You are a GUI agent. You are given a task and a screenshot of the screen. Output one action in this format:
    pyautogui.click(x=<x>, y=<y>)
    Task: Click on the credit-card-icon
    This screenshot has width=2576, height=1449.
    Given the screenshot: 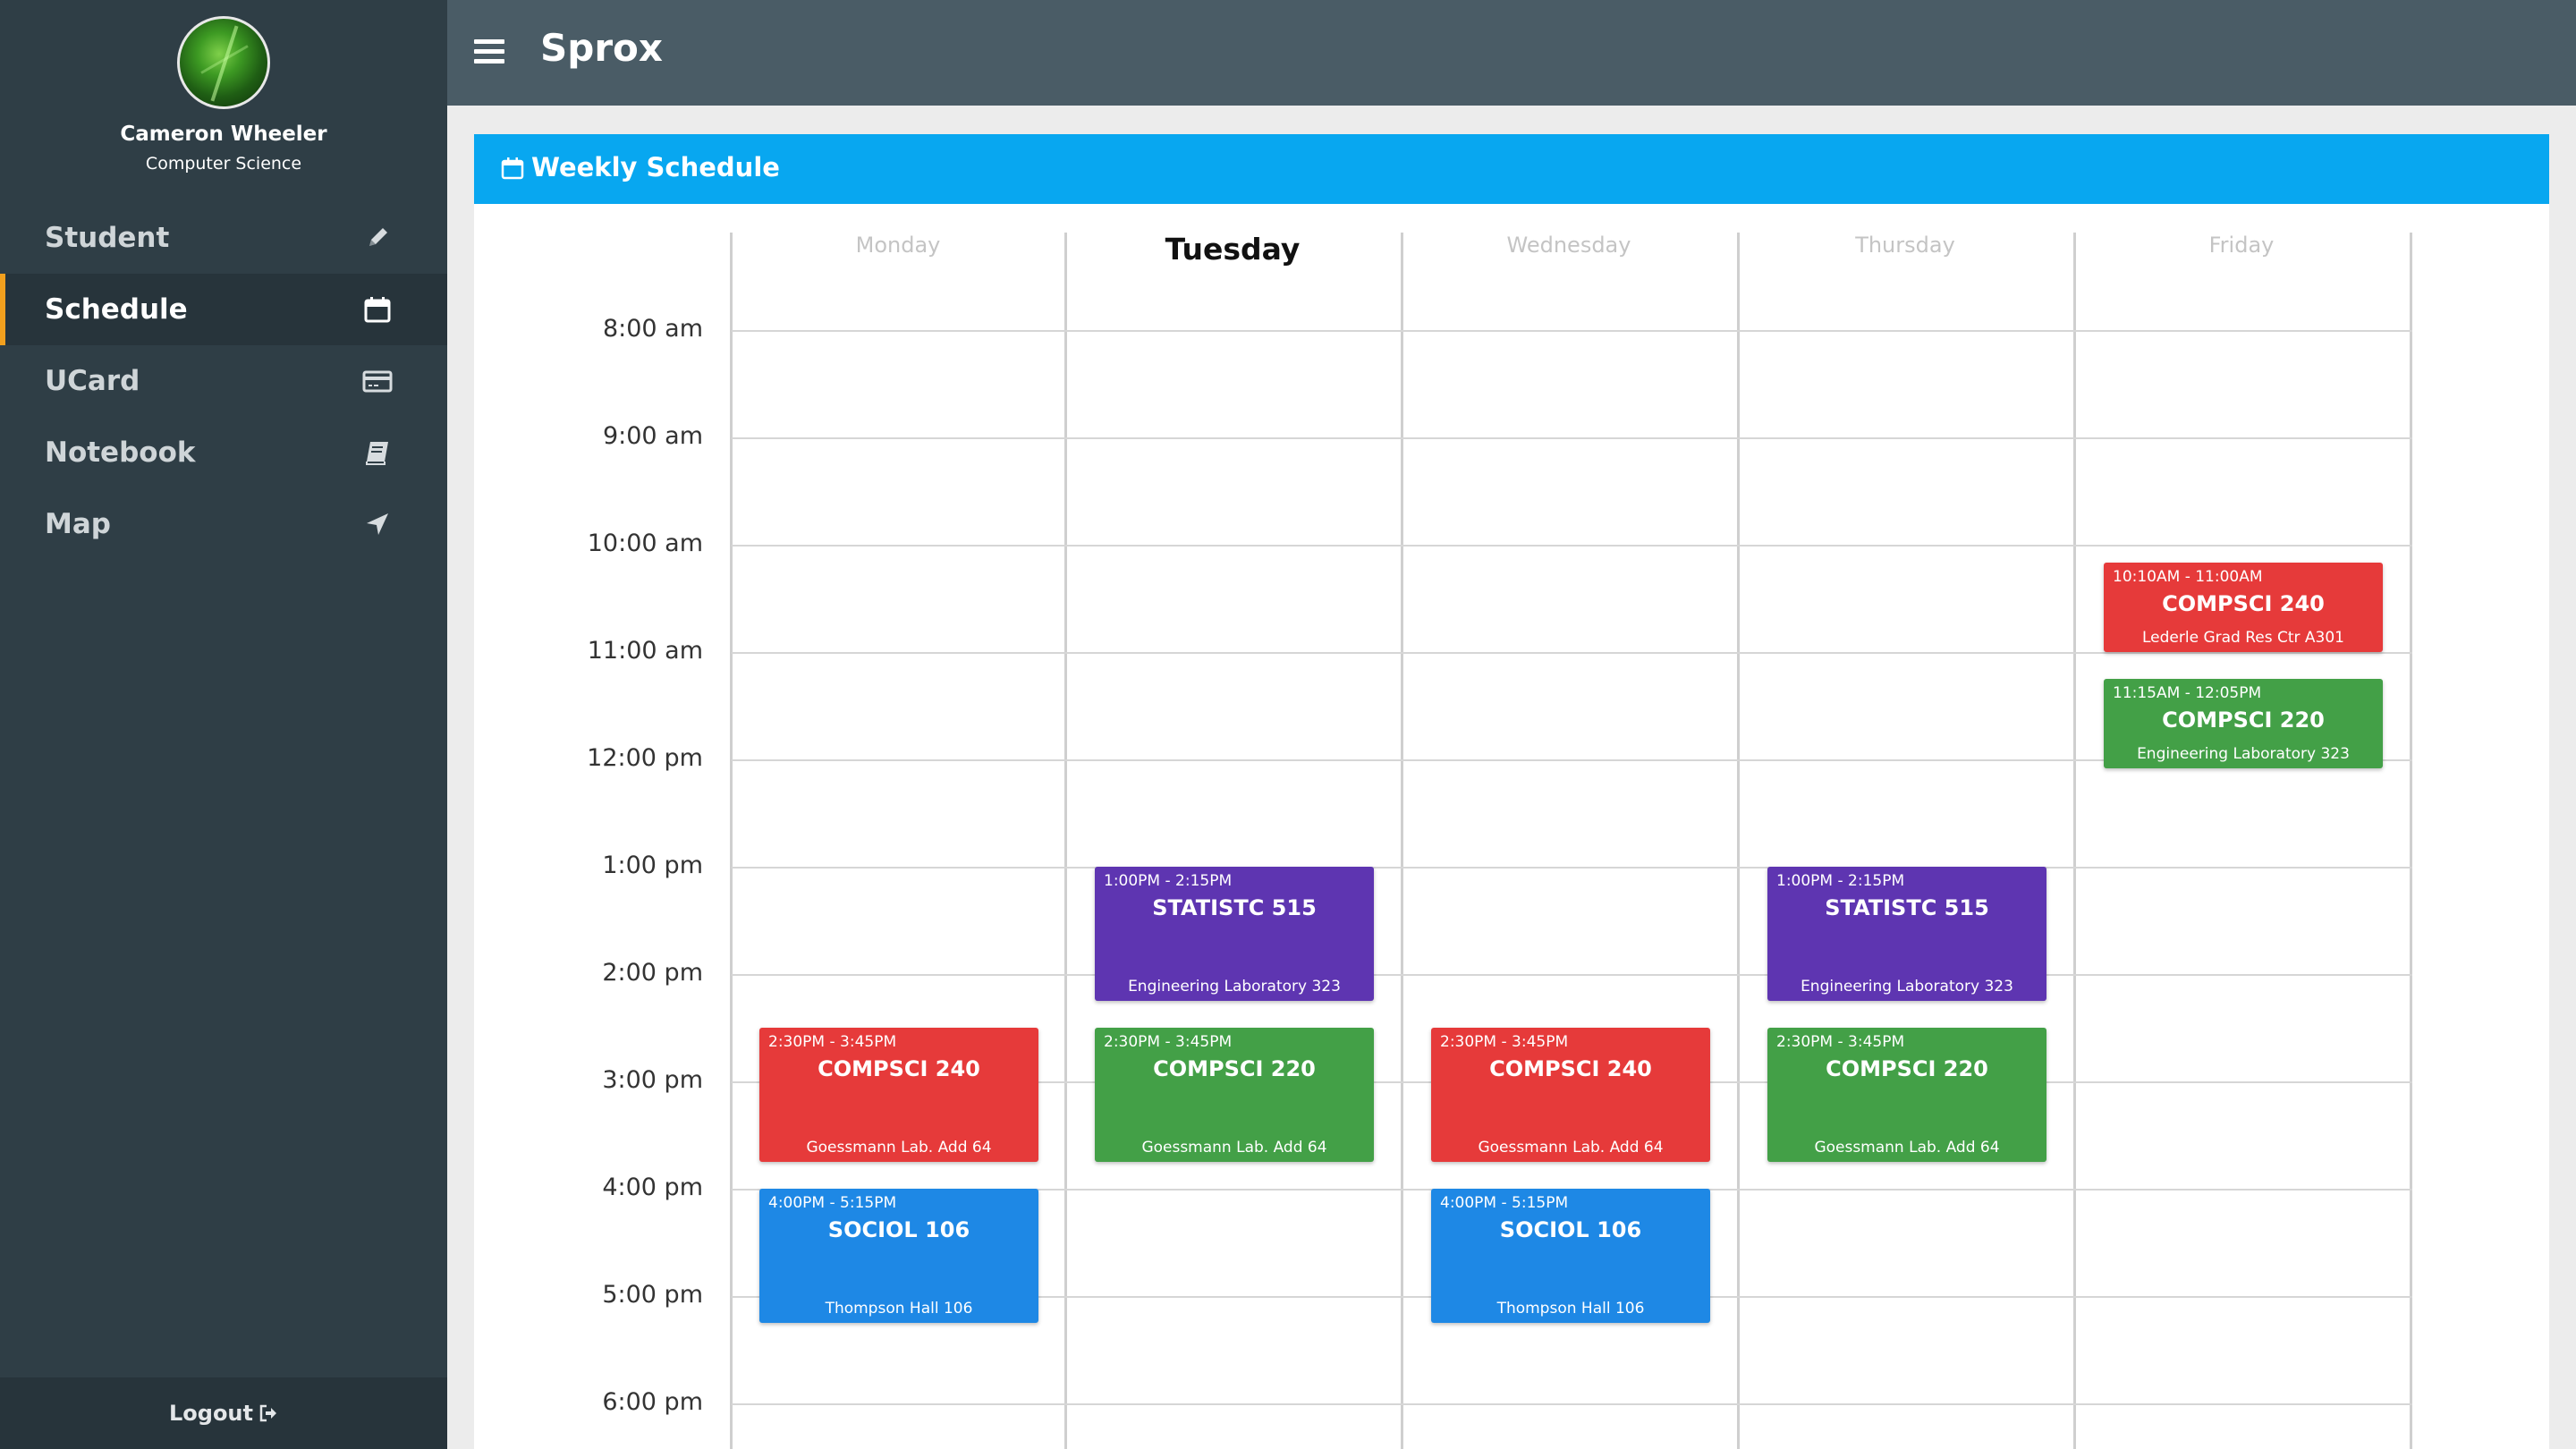 What is the action you would take?
    pyautogui.click(x=377, y=381)
    